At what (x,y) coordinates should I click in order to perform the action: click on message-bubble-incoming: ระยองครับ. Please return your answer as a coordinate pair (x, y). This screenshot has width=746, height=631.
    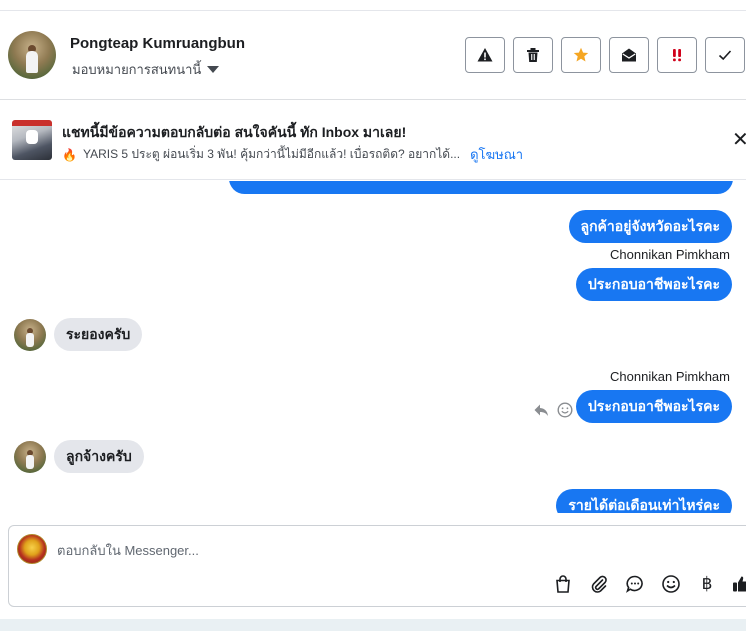
    Looking at the image, I should click on (98, 334).